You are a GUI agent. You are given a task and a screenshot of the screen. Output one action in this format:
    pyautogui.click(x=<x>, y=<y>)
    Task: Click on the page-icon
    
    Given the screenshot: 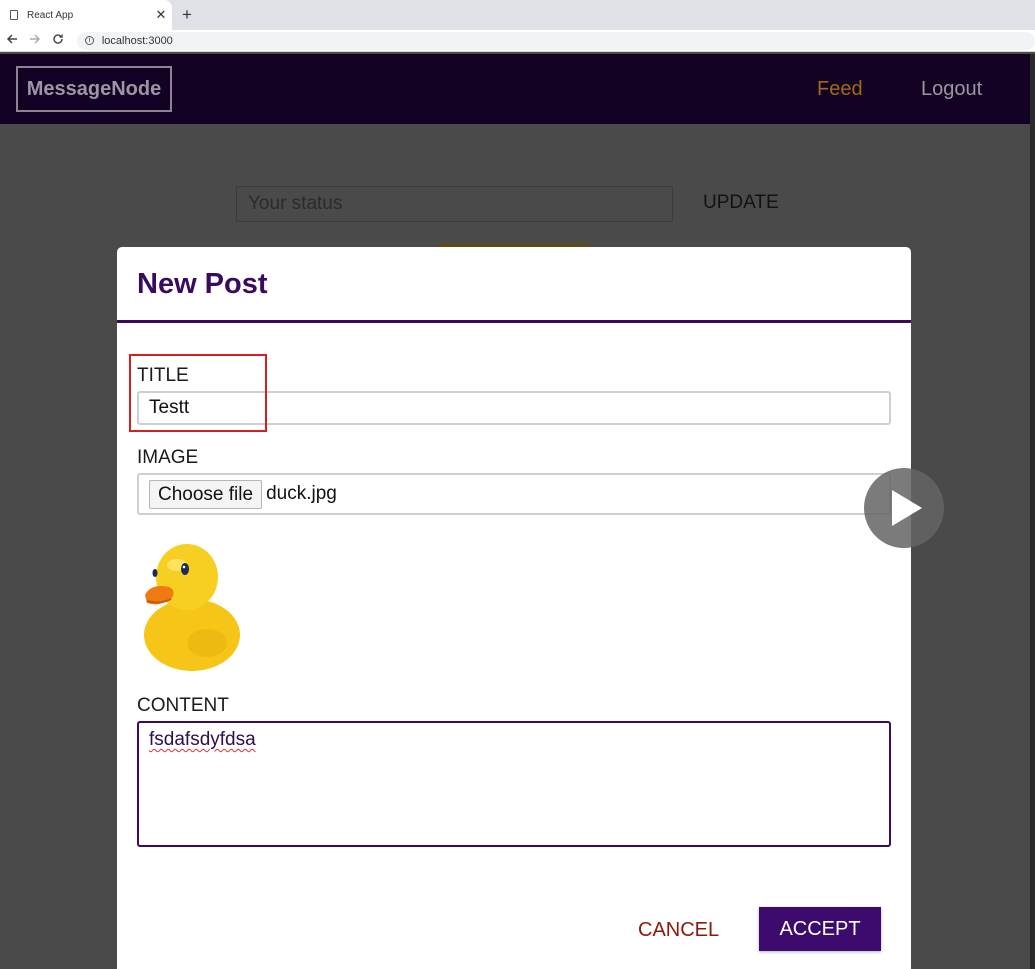 What is the action you would take?
    pyautogui.click(x=14, y=15)
    